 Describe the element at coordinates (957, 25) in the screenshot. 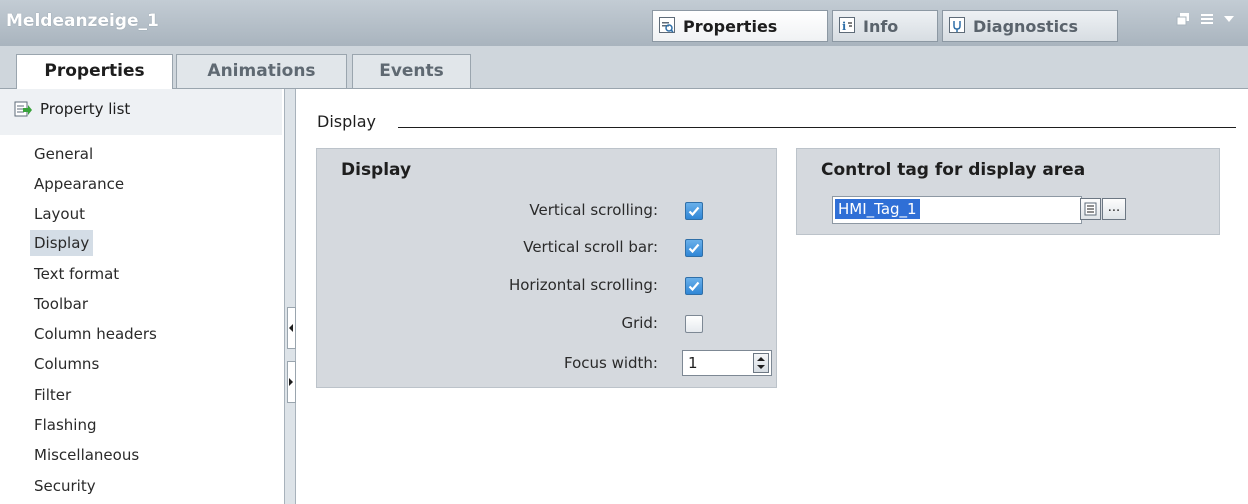

I see `diagnostics-icon` at that location.